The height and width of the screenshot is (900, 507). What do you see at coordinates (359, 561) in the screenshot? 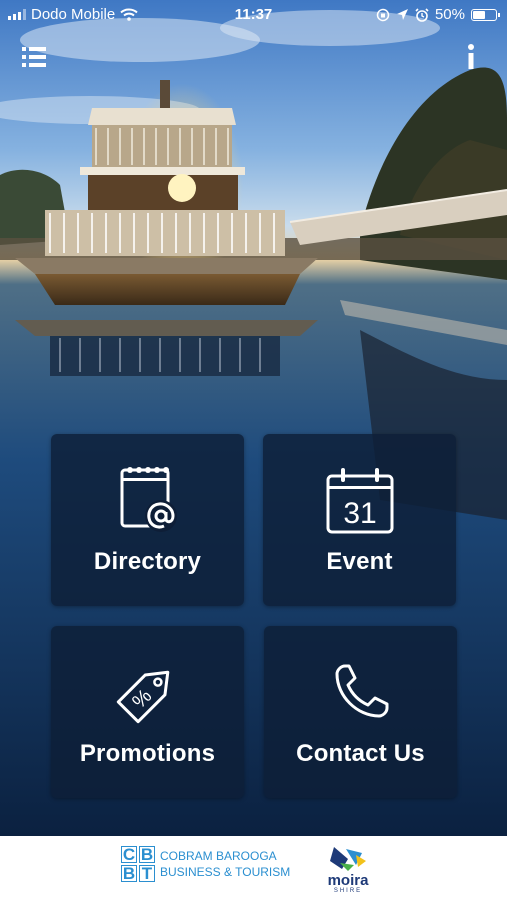
I see `event-label: Event` at bounding box center [359, 561].